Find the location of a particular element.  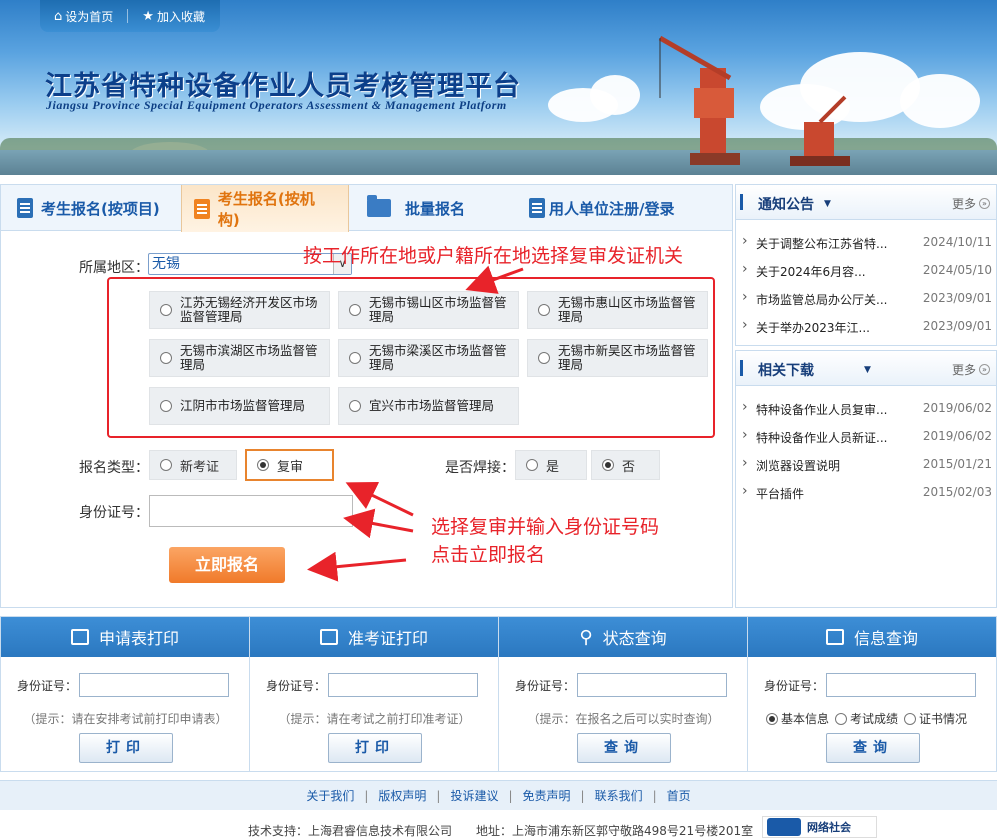

agency-option: 江阴市市场监督管理局 is located at coordinates (239, 406).